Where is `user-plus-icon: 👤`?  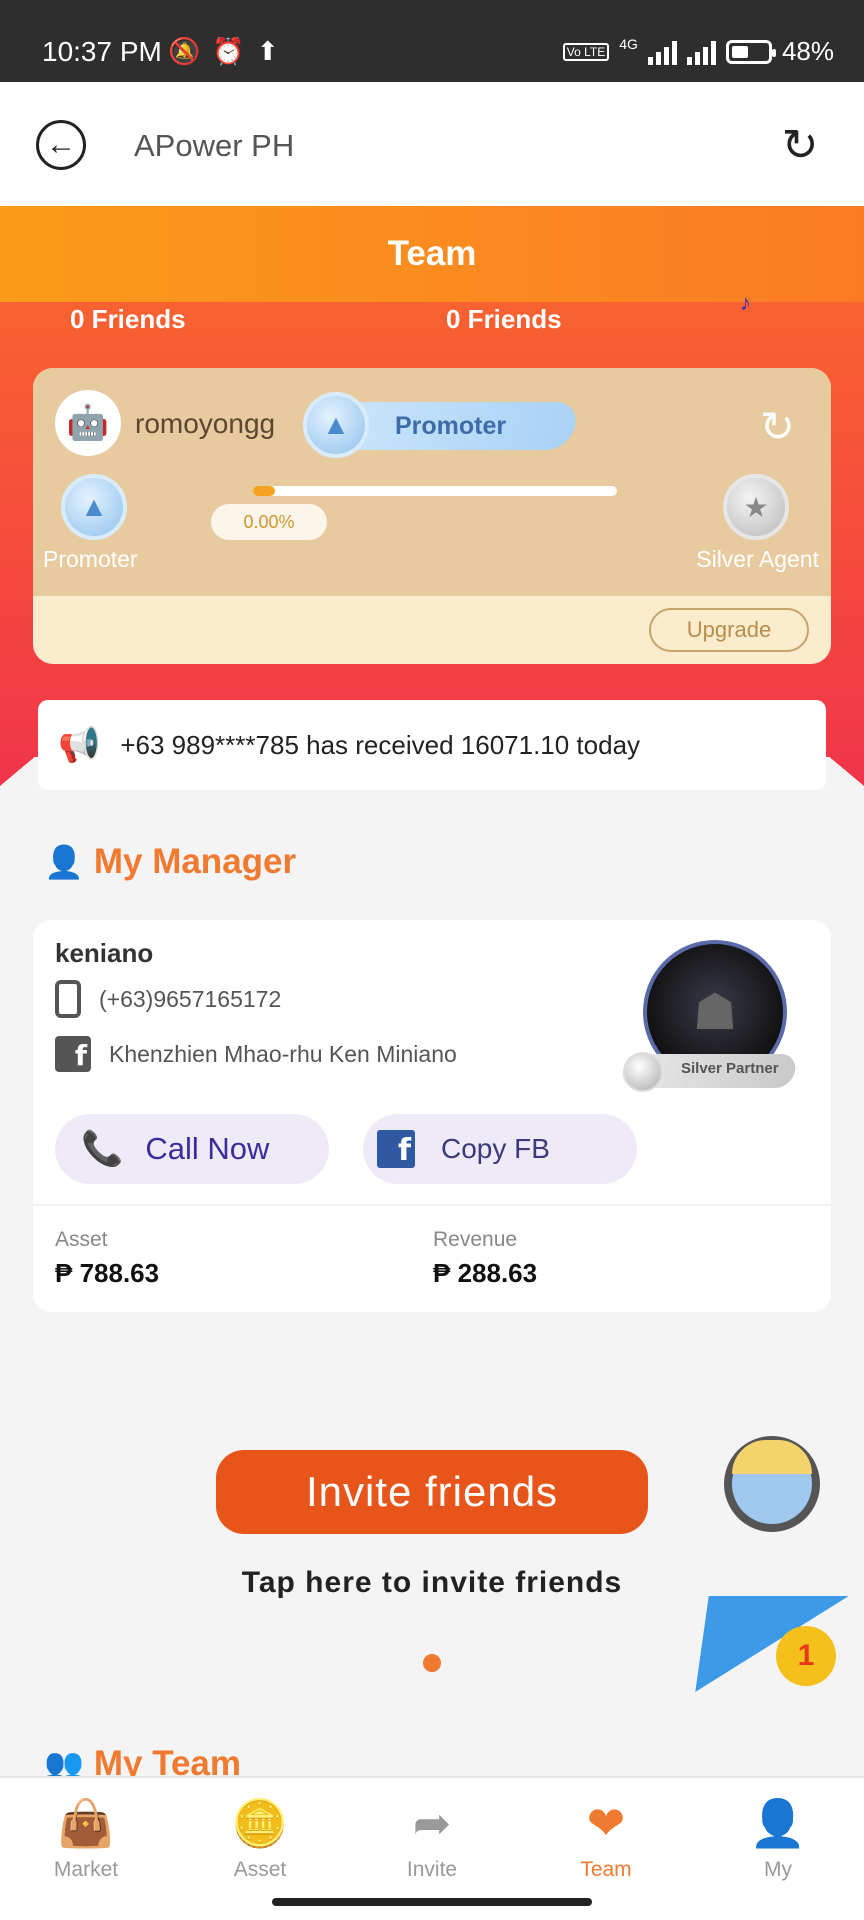
user-plus-icon: 👤 is located at coordinates (64, 862).